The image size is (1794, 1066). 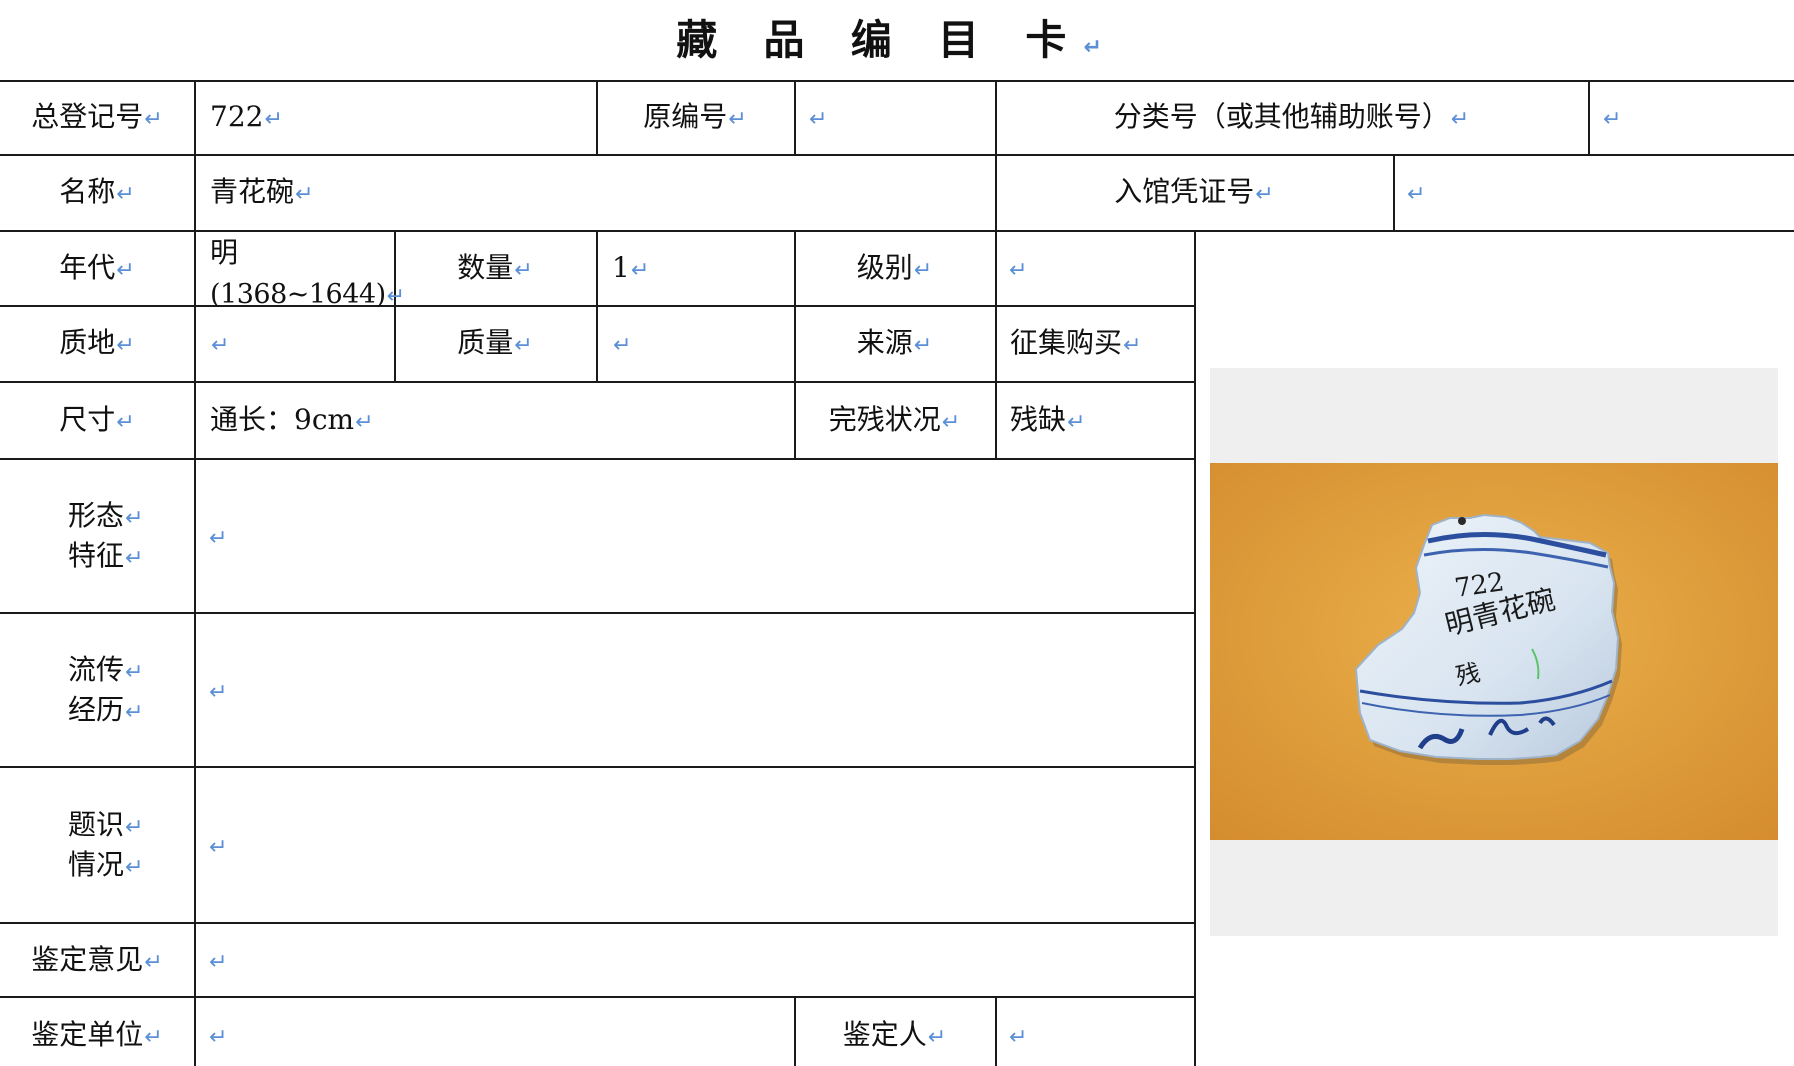 What do you see at coordinates (106, 515) in the screenshot?
I see `form-label: 形态↵` at bounding box center [106, 515].